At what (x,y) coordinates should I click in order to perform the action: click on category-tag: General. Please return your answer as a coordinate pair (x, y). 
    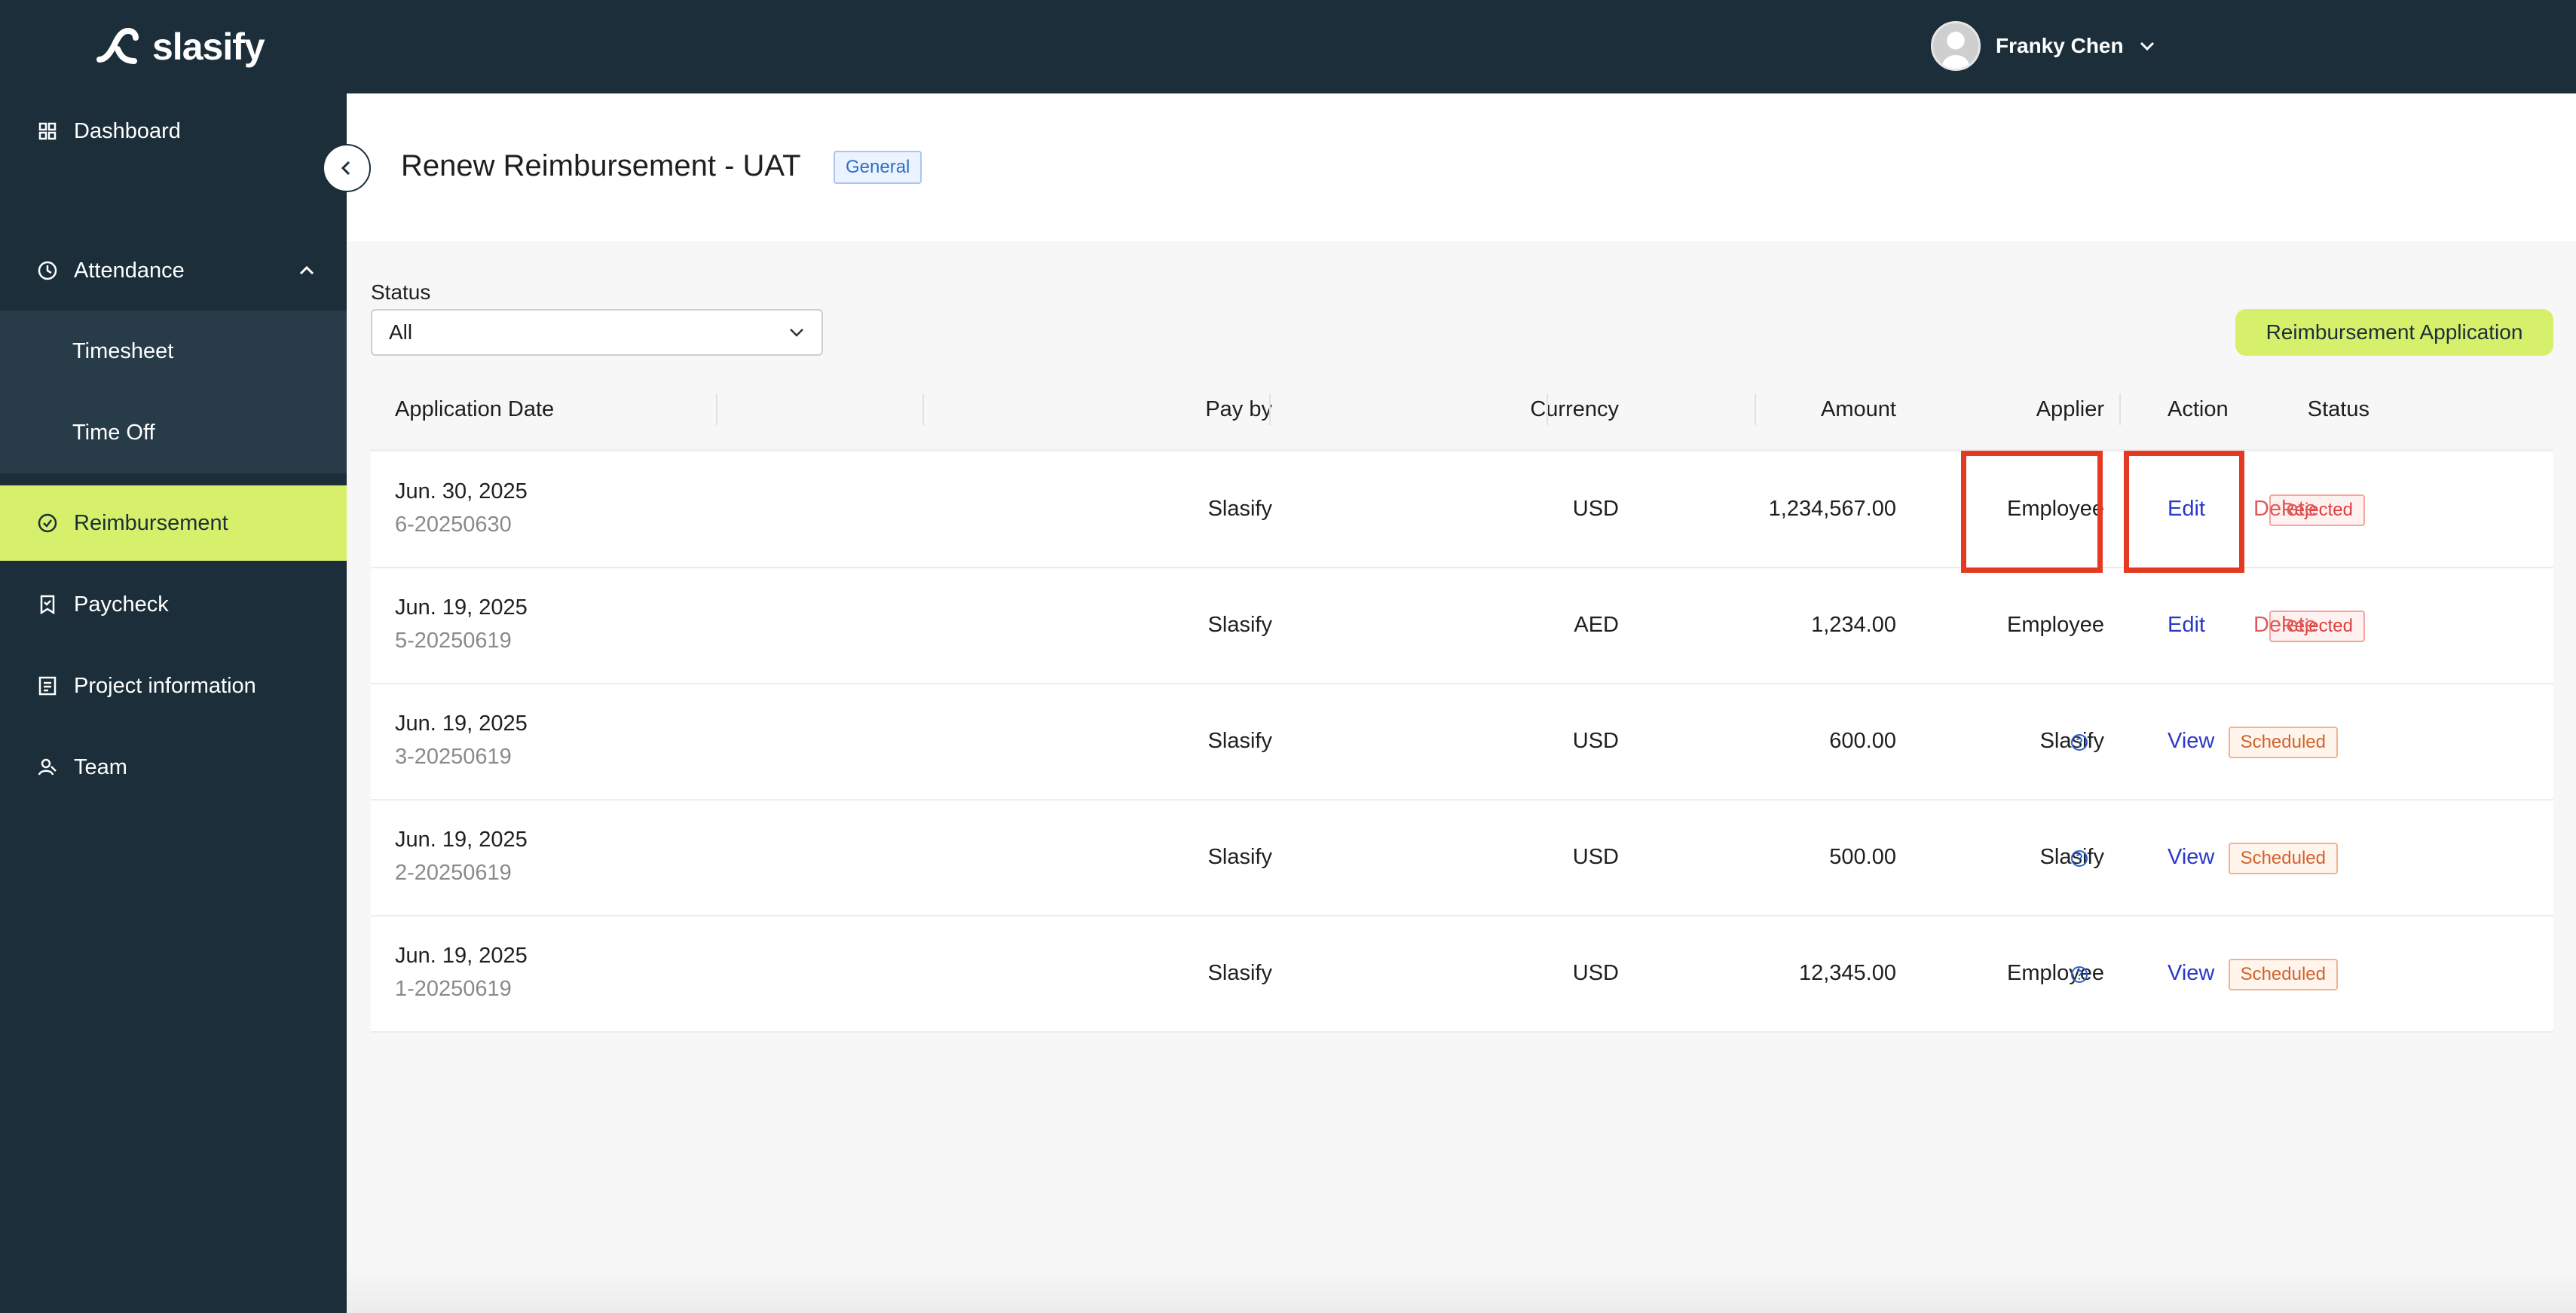
    Looking at the image, I should click on (878, 167).